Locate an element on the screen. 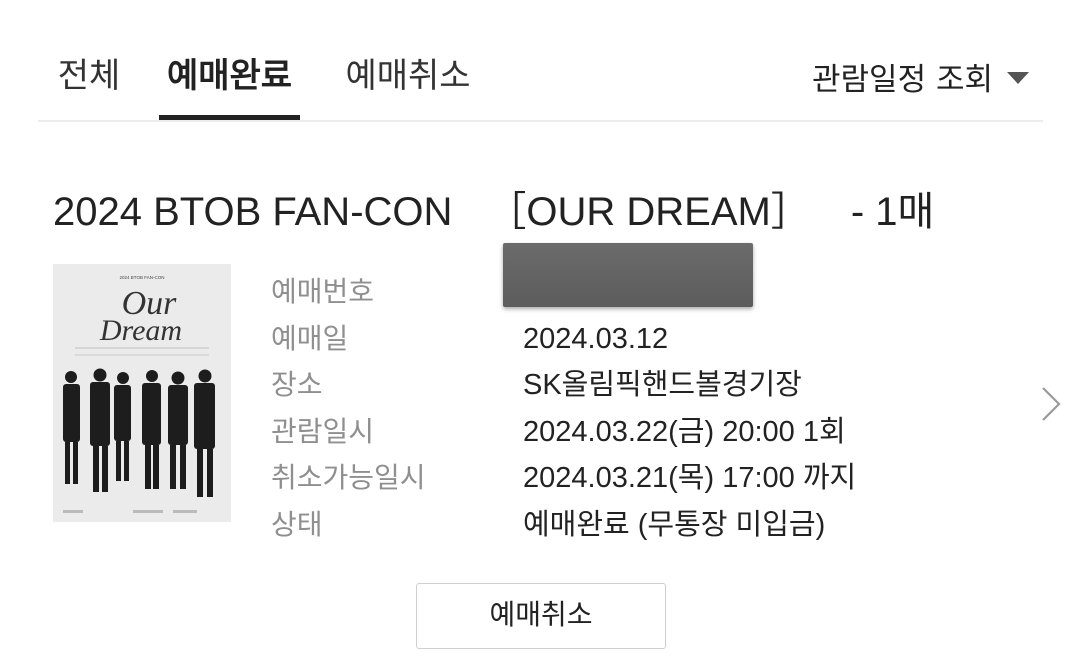 The image size is (1080, 670). poster-image: 2024 BTOB FAN-CON Our Dream is located at coordinates (142, 393).